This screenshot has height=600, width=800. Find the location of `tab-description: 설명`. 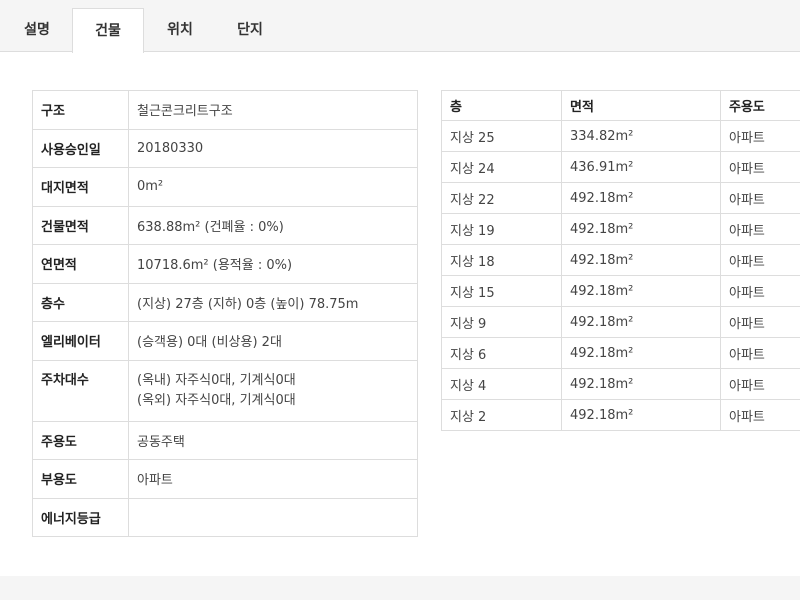

tab-description: 설명 is located at coordinates (37, 30).